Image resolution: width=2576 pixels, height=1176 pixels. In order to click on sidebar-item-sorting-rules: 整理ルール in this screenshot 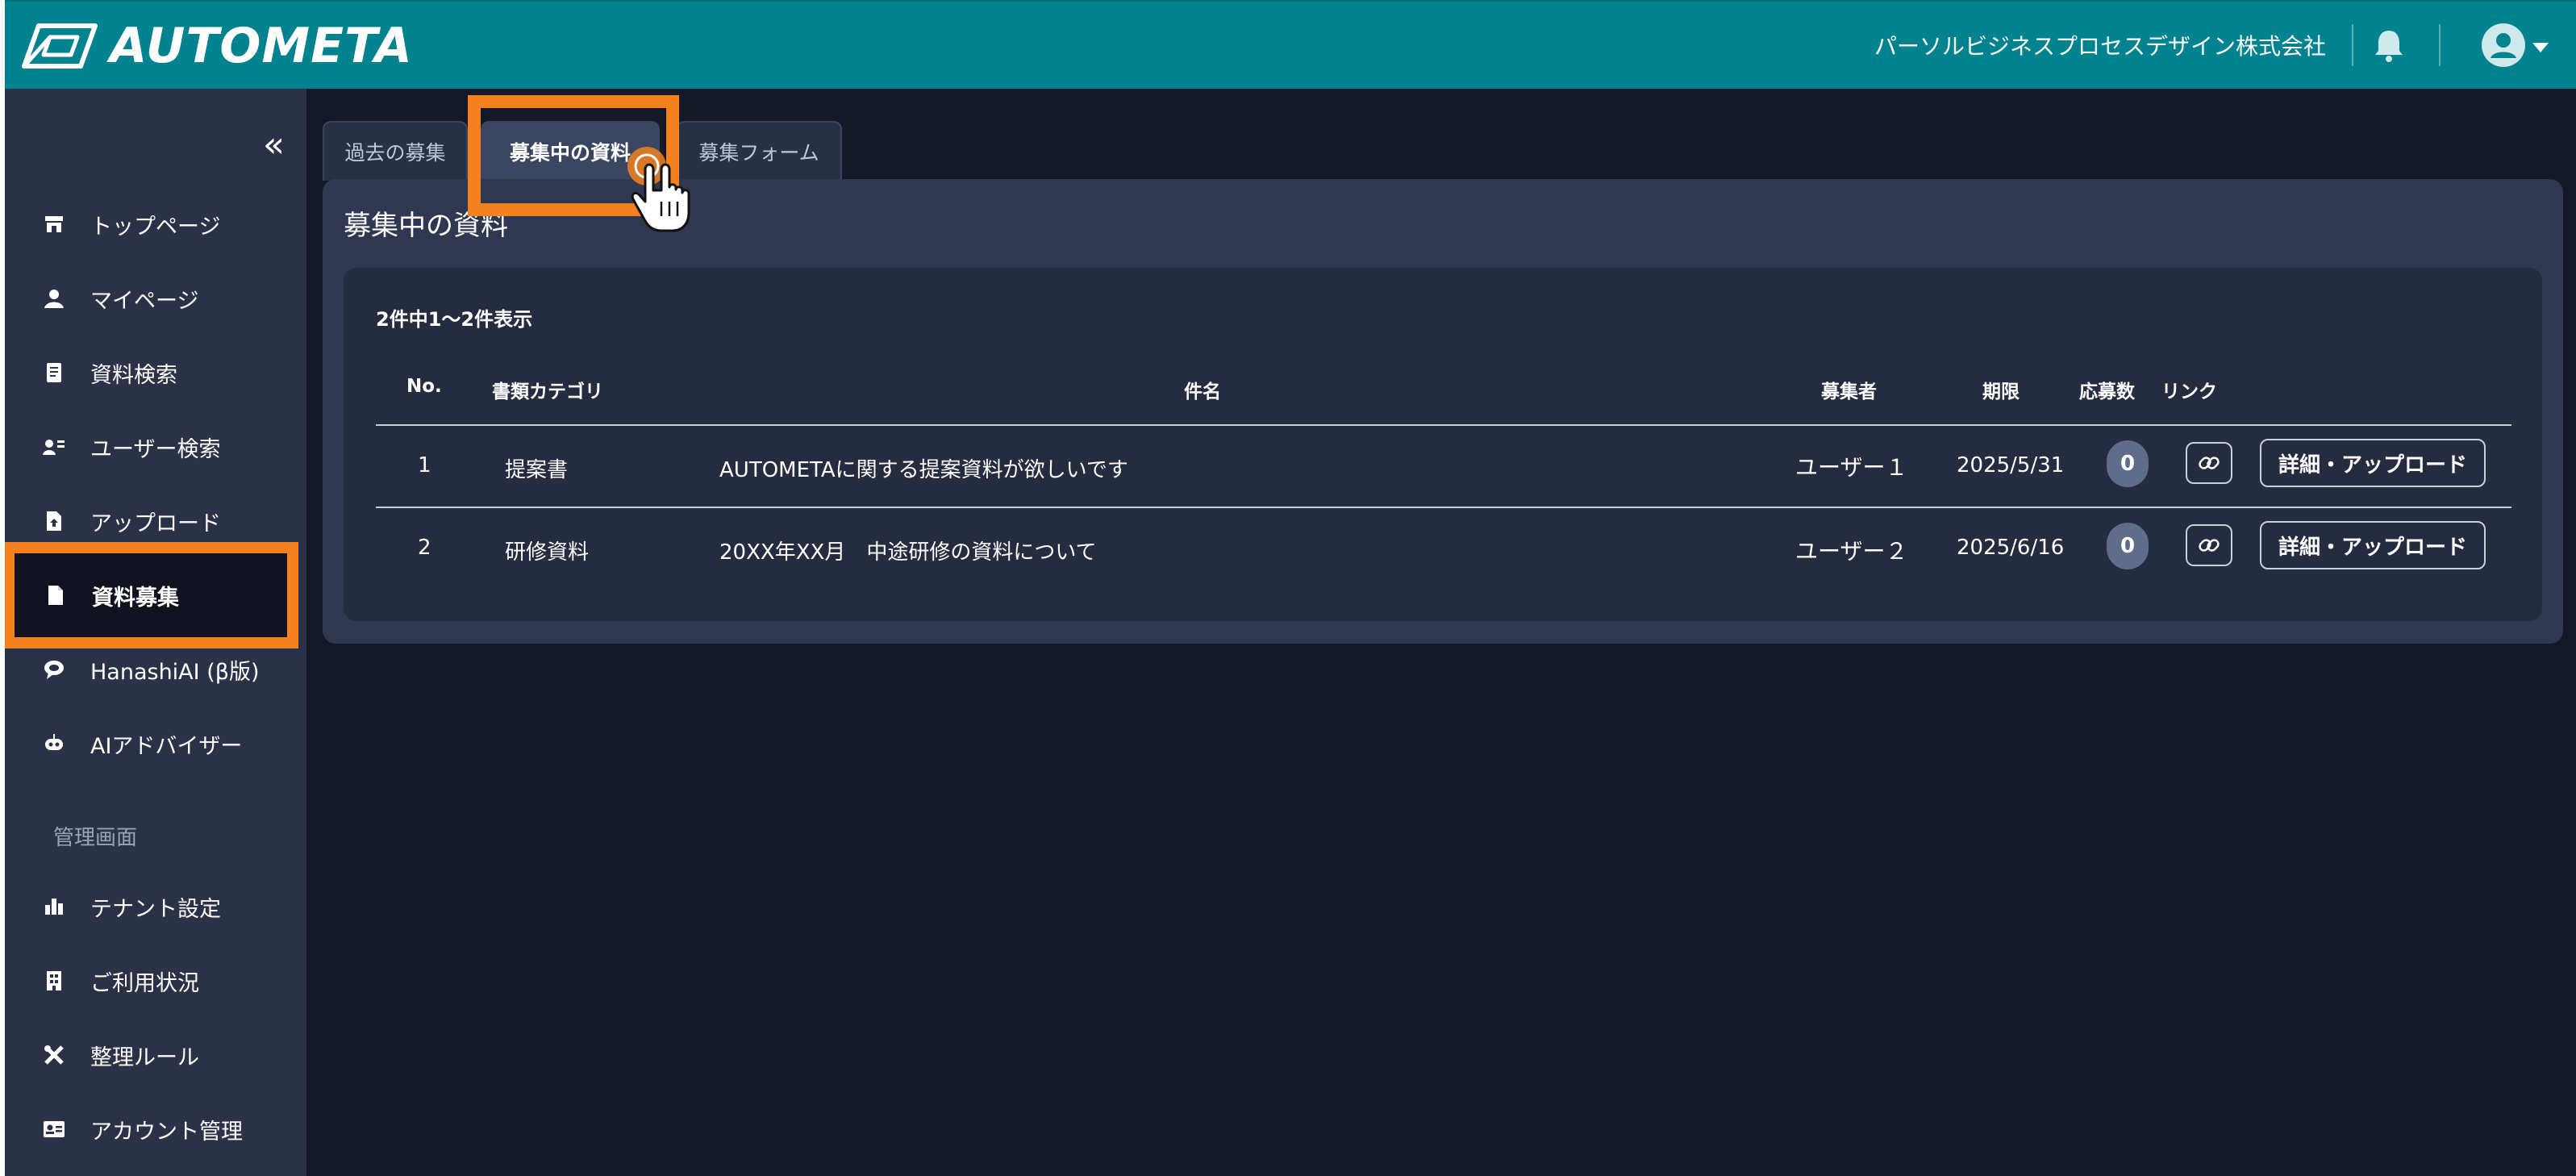, I will do `click(155, 1055)`.